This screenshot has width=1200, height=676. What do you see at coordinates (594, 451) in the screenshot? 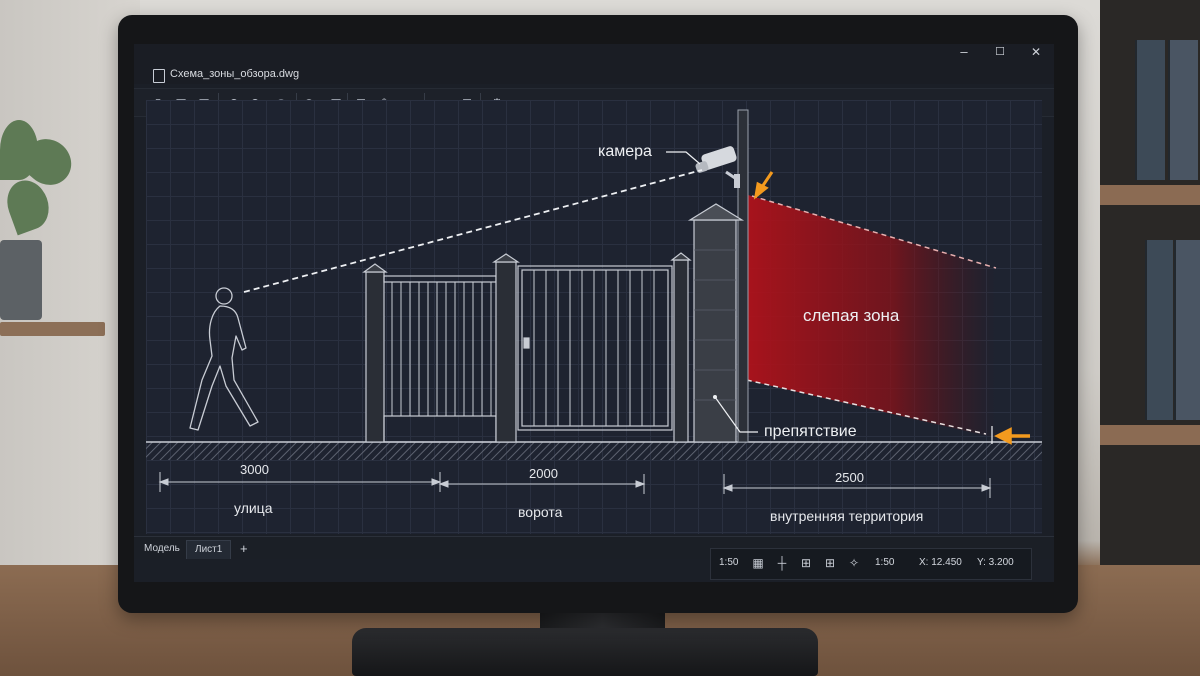
I see `ground-hatch` at bounding box center [594, 451].